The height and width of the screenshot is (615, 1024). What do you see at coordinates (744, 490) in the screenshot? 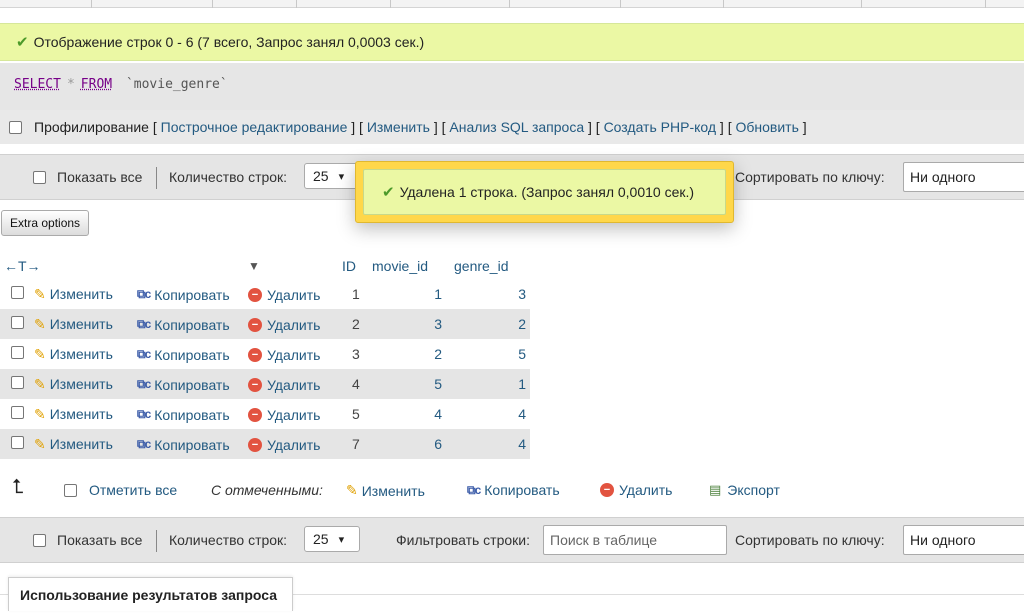
I see `bulk-export-button: ▤ Экспорт` at bounding box center [744, 490].